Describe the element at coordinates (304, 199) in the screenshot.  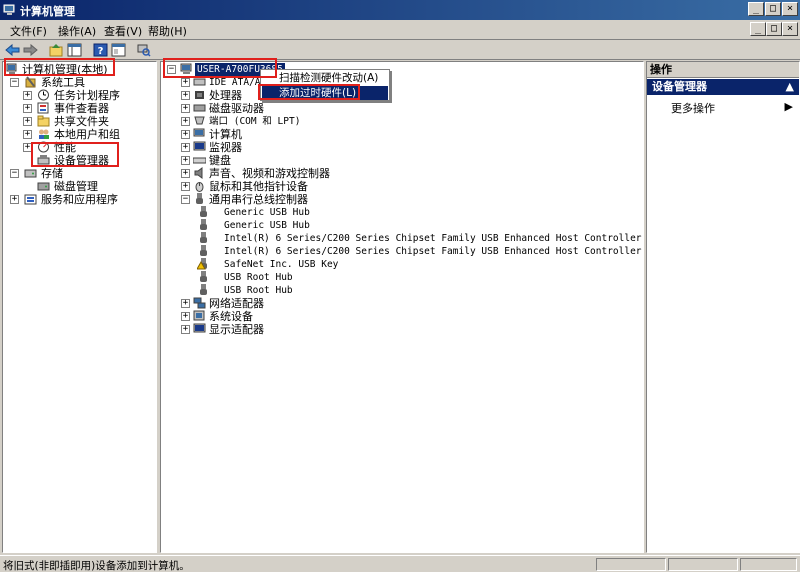
I see `device-category-usb: − 通用串行总线控制器` at that location.